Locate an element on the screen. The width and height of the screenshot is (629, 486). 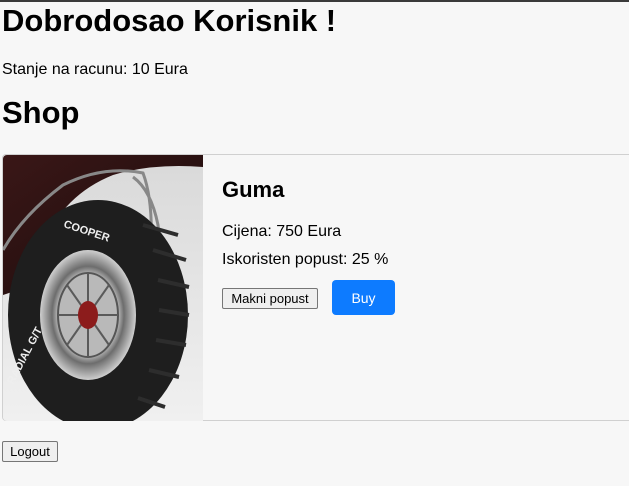
remove-discount-button: Makni popust is located at coordinates (270, 298).